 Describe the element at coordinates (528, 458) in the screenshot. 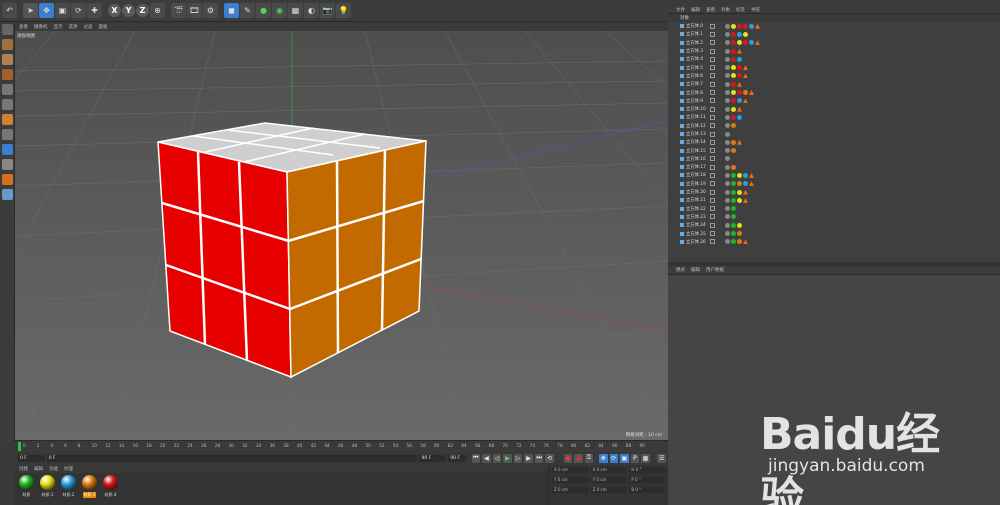

I see `next-key-icon: ▶` at that location.